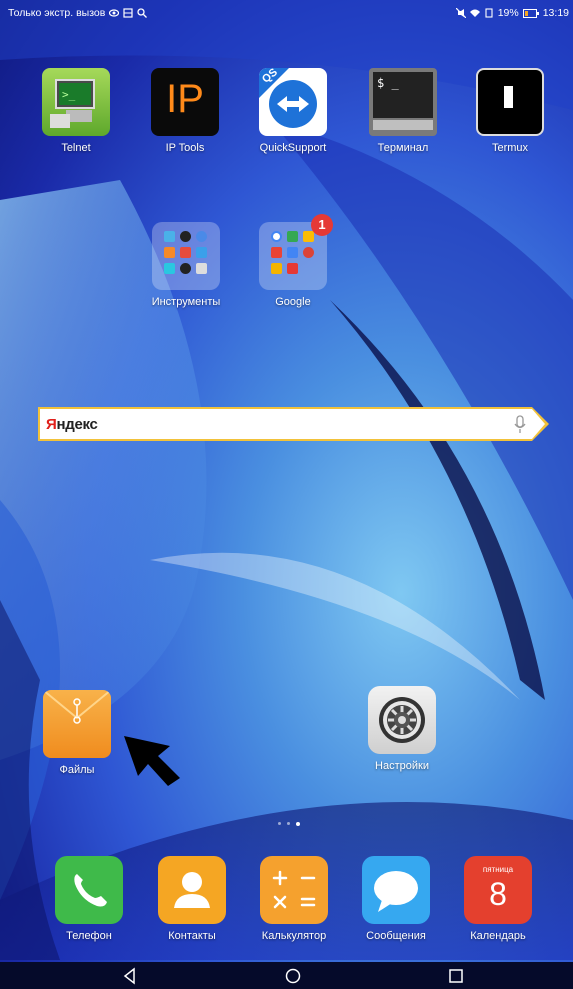 Image resolution: width=573 pixels, height=989 pixels. I want to click on dock-app-calendar: пятница 8 Календарь, so click(498, 899).